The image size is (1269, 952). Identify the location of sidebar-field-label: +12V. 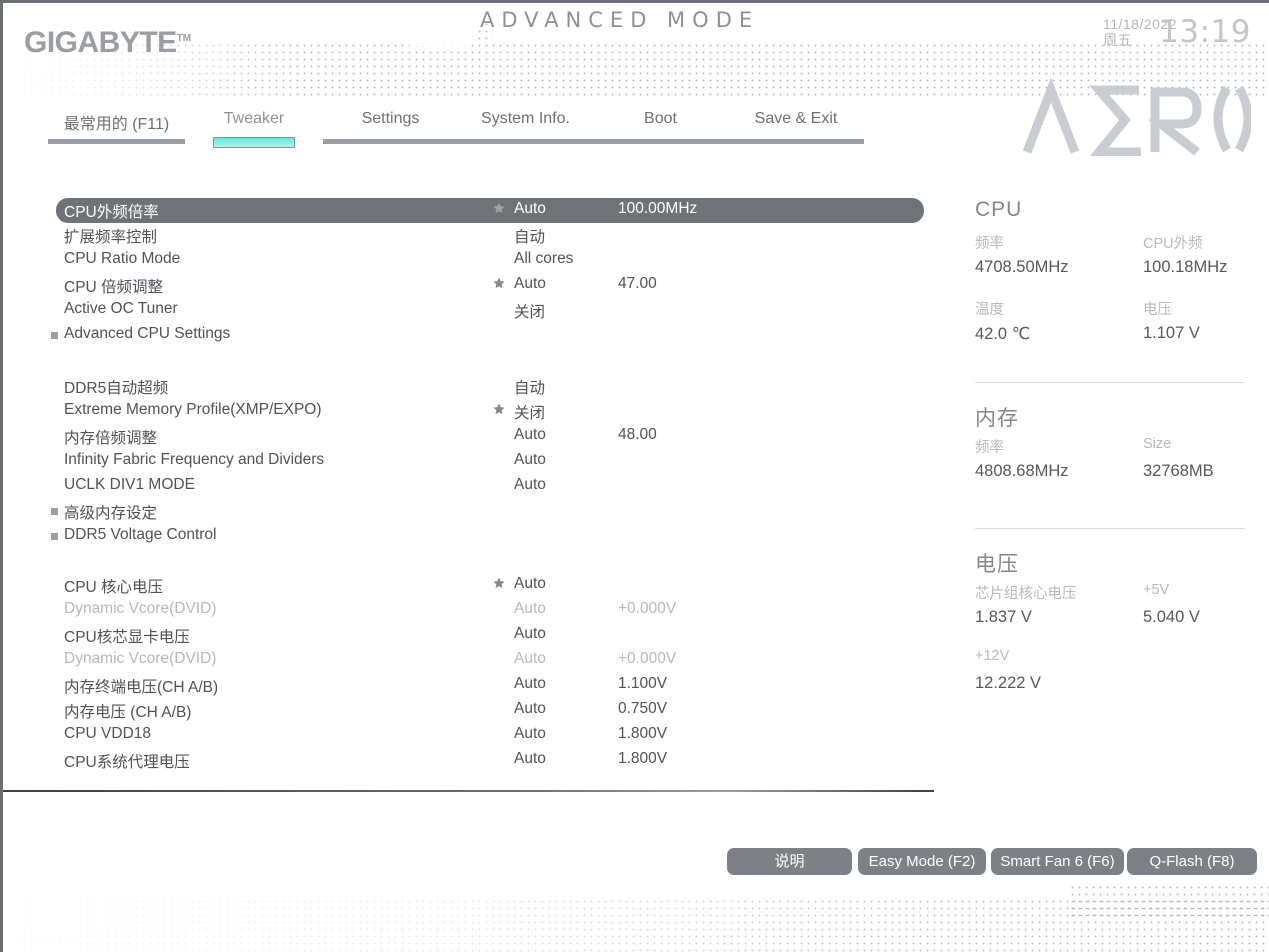
(992, 656).